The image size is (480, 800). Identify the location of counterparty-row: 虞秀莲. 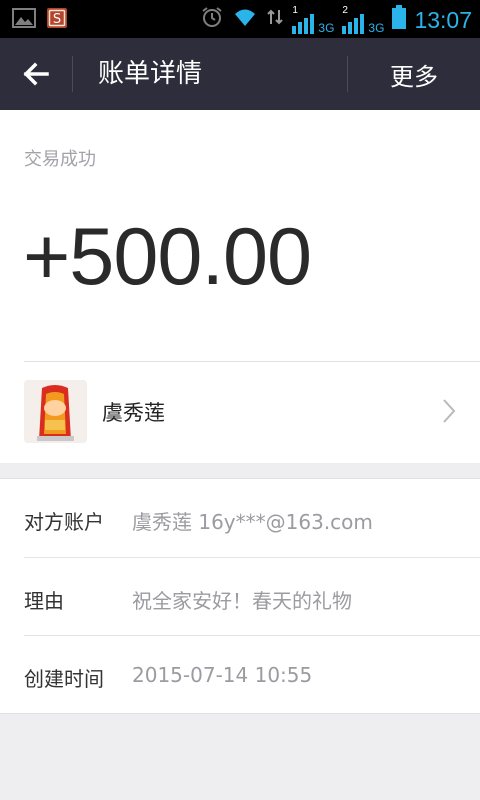
(240, 412).